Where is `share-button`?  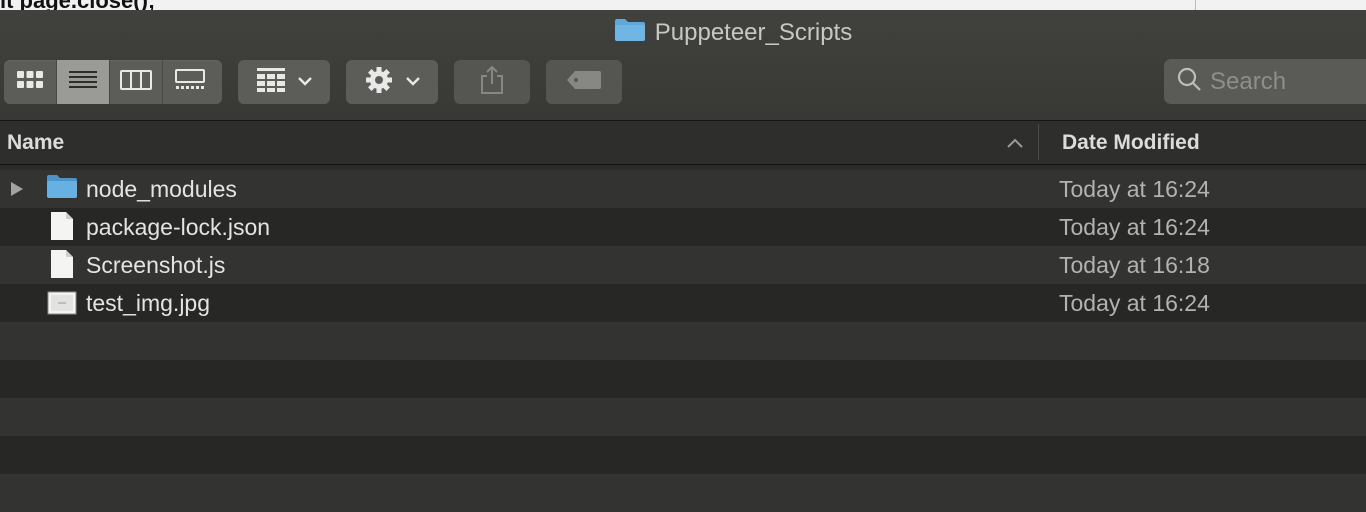 share-button is located at coordinates (492, 82).